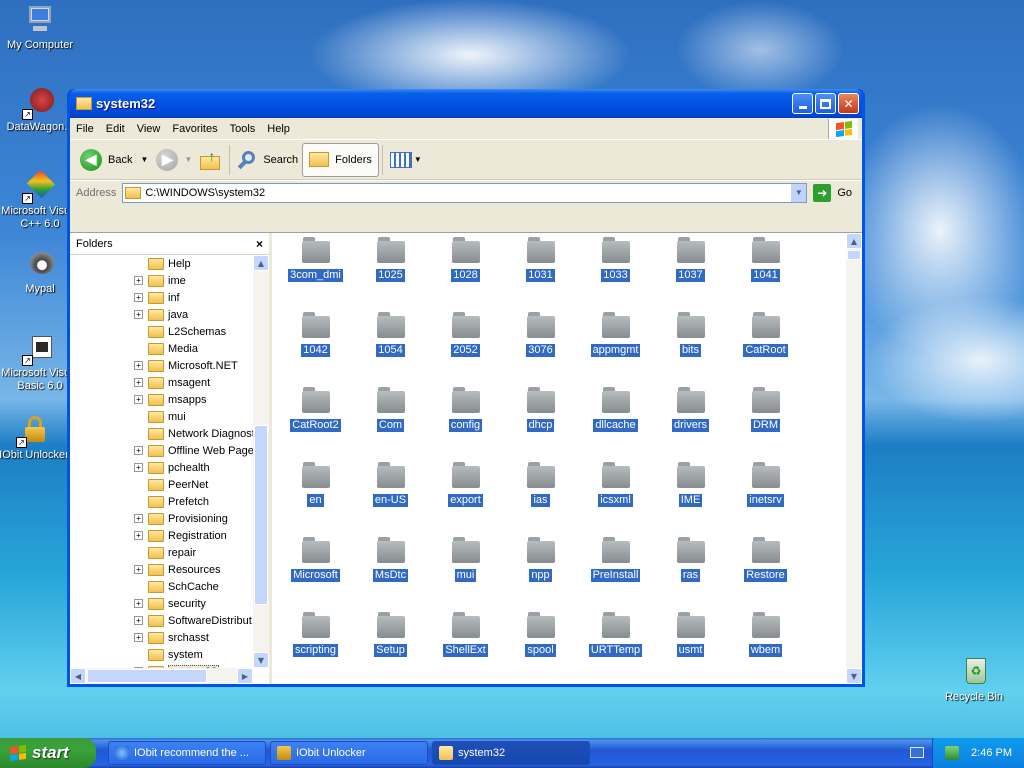  I want to click on tree-item: + msagent, so click(163, 382).